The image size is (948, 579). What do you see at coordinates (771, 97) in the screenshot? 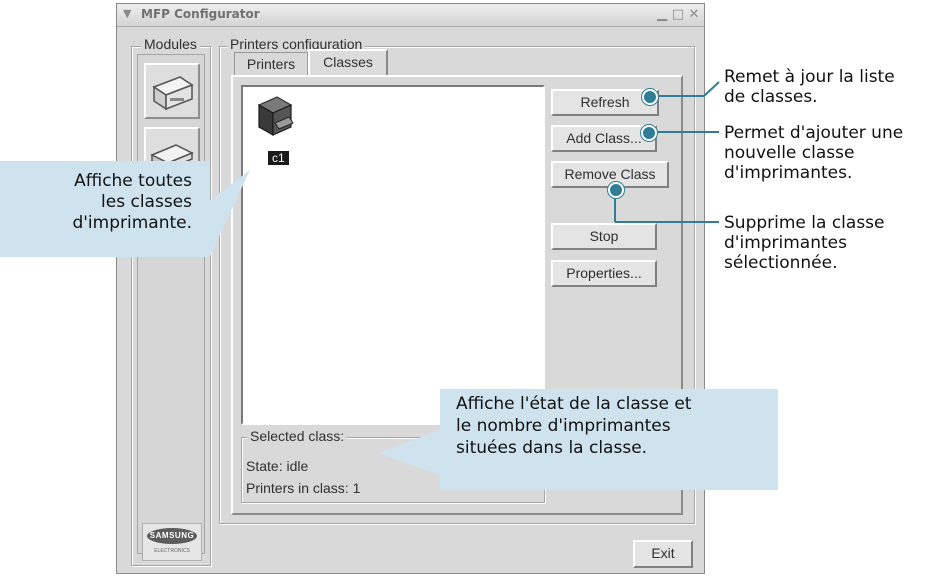
I see `note-line: de classes.` at bounding box center [771, 97].